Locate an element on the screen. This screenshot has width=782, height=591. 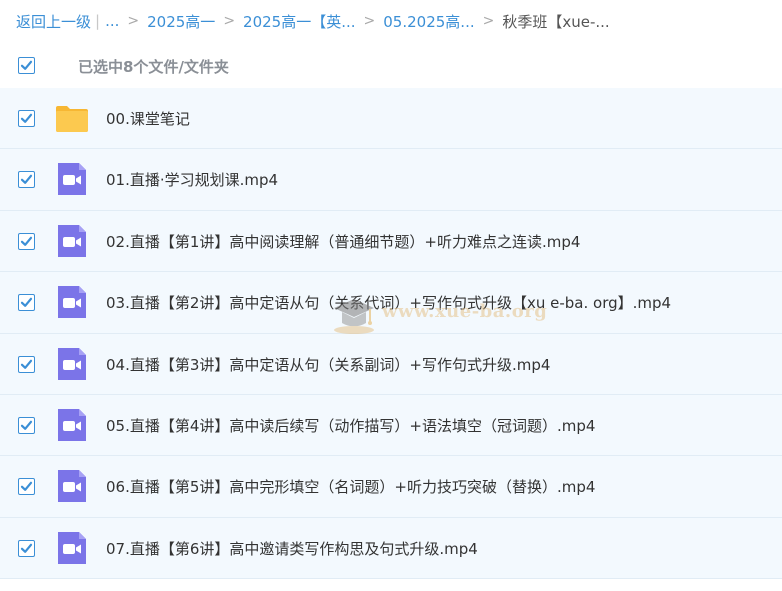
back-link: 返回上一级 is located at coordinates (53, 21).